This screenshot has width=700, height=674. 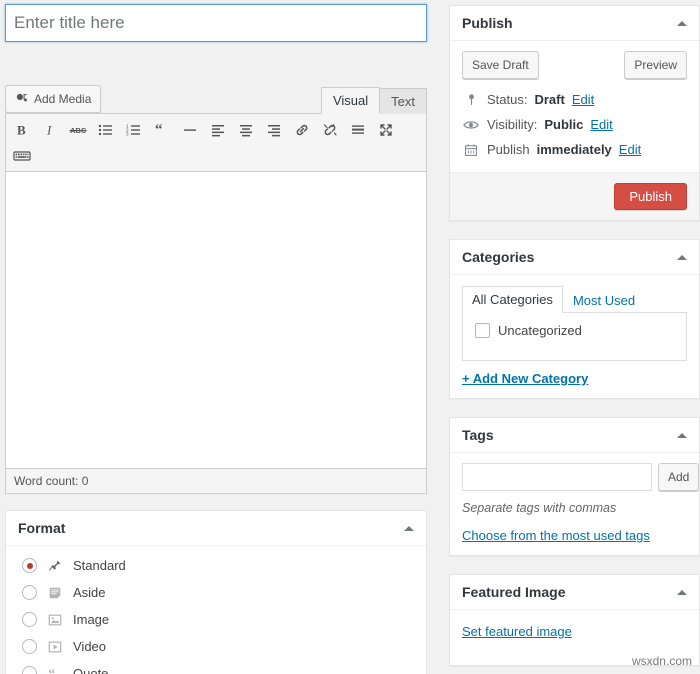 What do you see at coordinates (478, 435) in the screenshot?
I see `tags-panel-title: Tags` at bounding box center [478, 435].